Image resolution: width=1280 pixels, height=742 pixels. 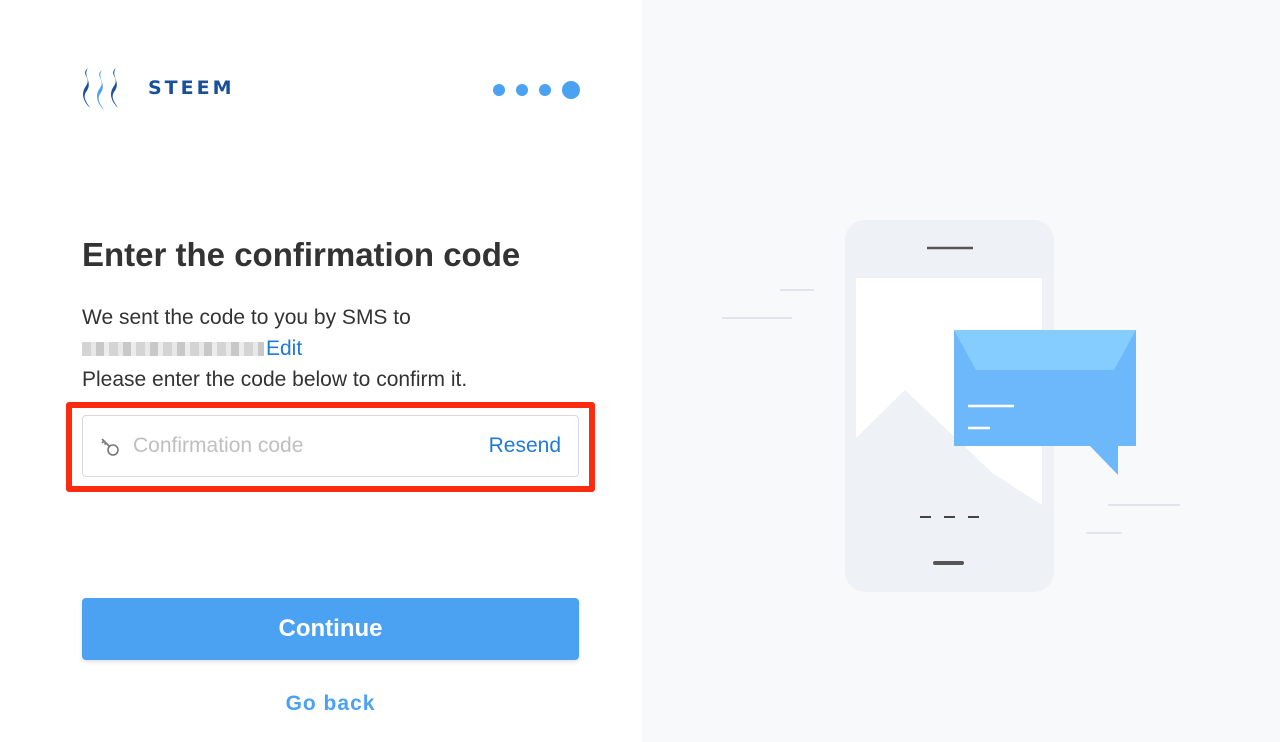 What do you see at coordinates (191, 88) in the screenshot?
I see `brand-name: STEEM` at bounding box center [191, 88].